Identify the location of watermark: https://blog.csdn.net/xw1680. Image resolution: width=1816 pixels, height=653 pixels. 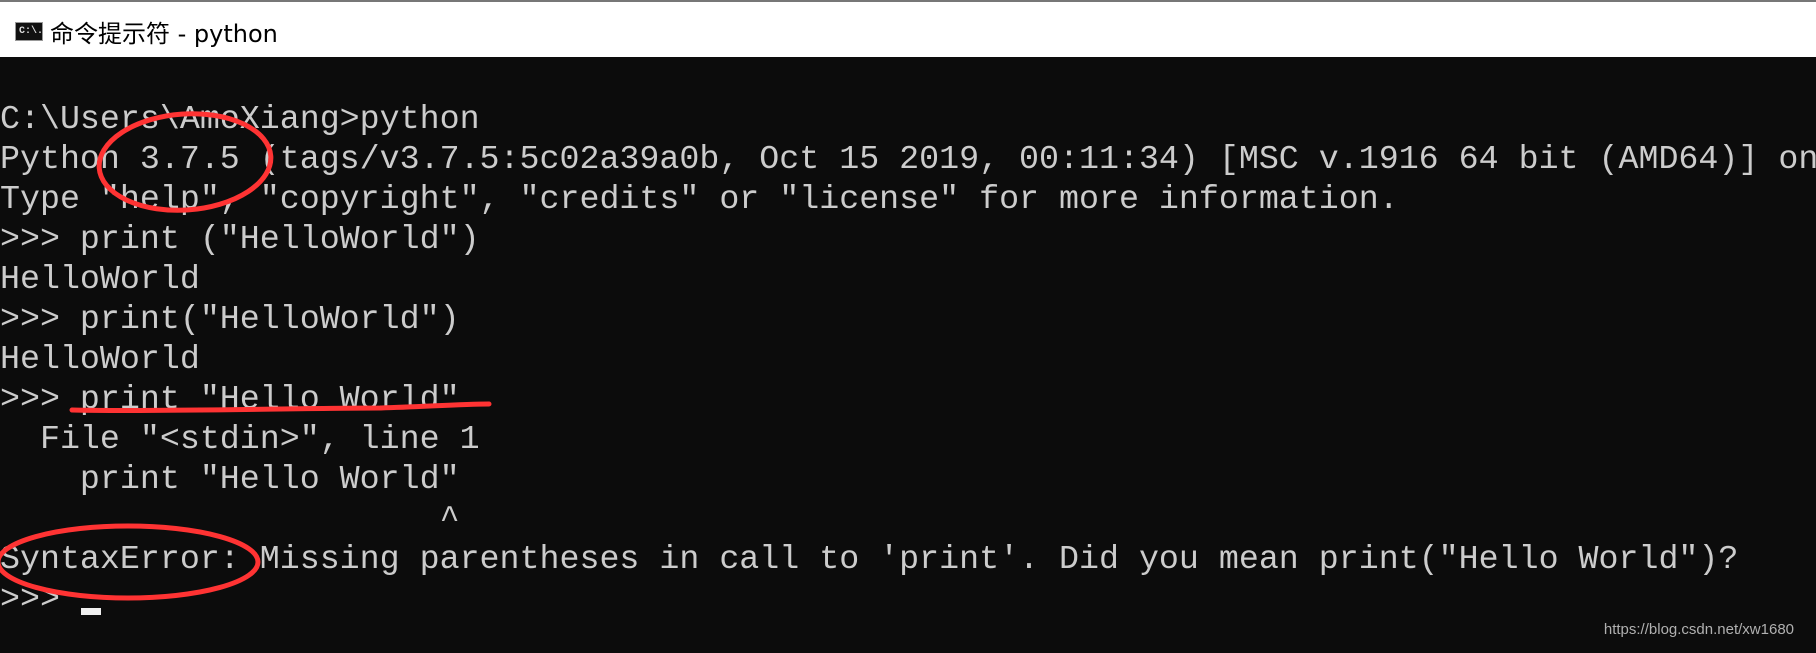
(1698, 629).